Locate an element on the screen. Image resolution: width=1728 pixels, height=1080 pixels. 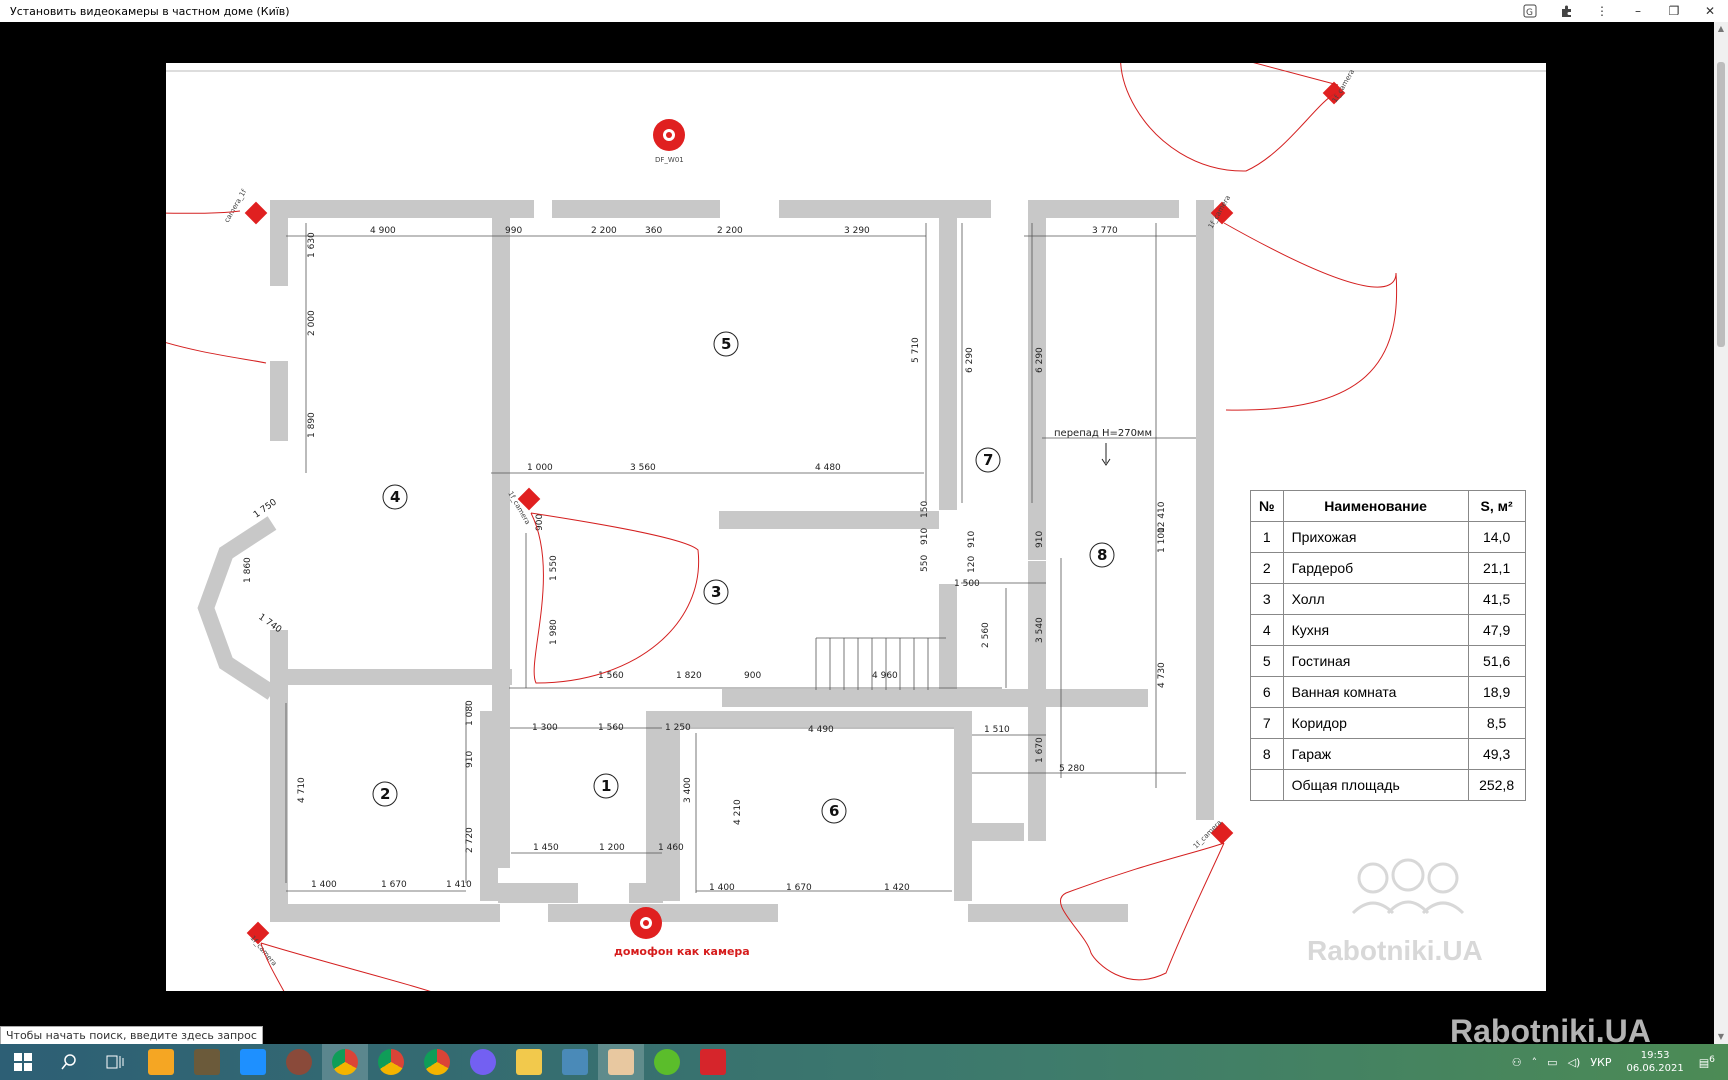
folder-icon is located at coordinates (529, 1062).